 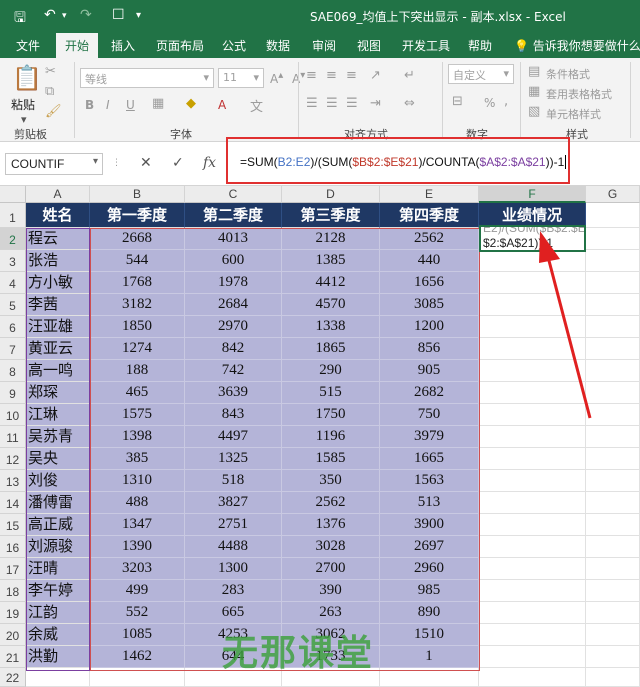 I want to click on value-cell: 3203, so click(x=137, y=569).